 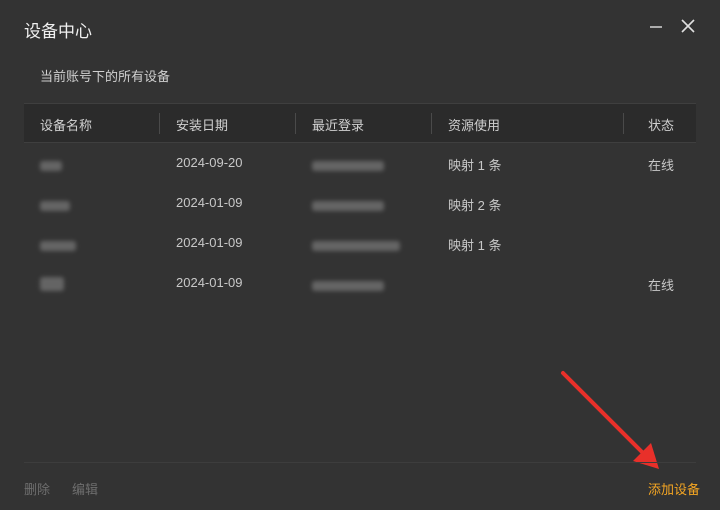 What do you see at coordinates (610, 420) in the screenshot?
I see `red-arrow-icon` at bounding box center [610, 420].